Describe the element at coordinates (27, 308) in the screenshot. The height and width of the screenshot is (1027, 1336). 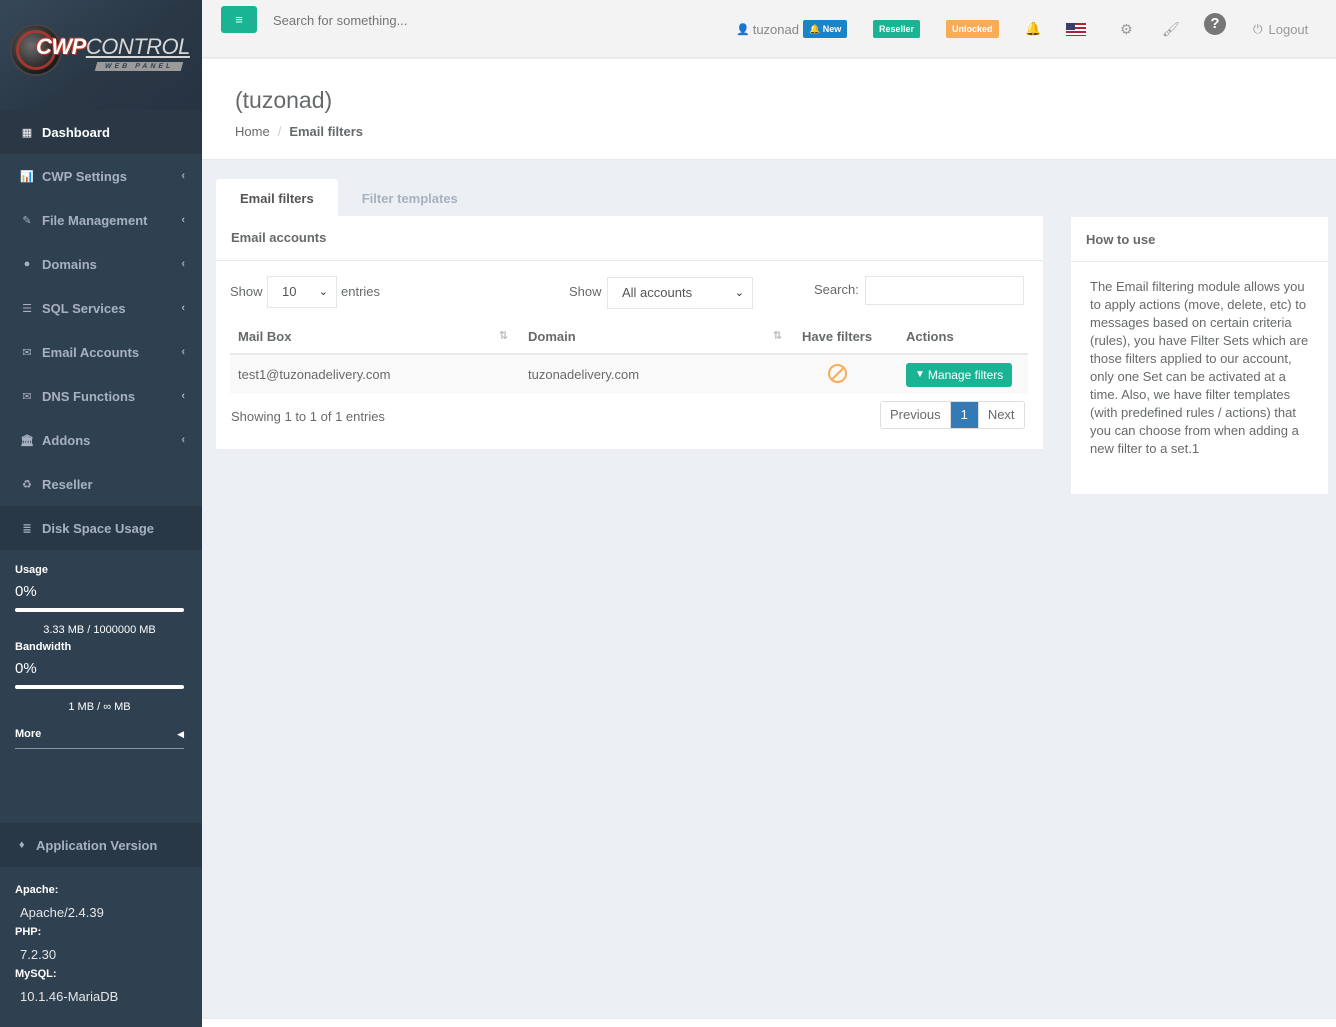
I see `database-icon: ☰` at that location.